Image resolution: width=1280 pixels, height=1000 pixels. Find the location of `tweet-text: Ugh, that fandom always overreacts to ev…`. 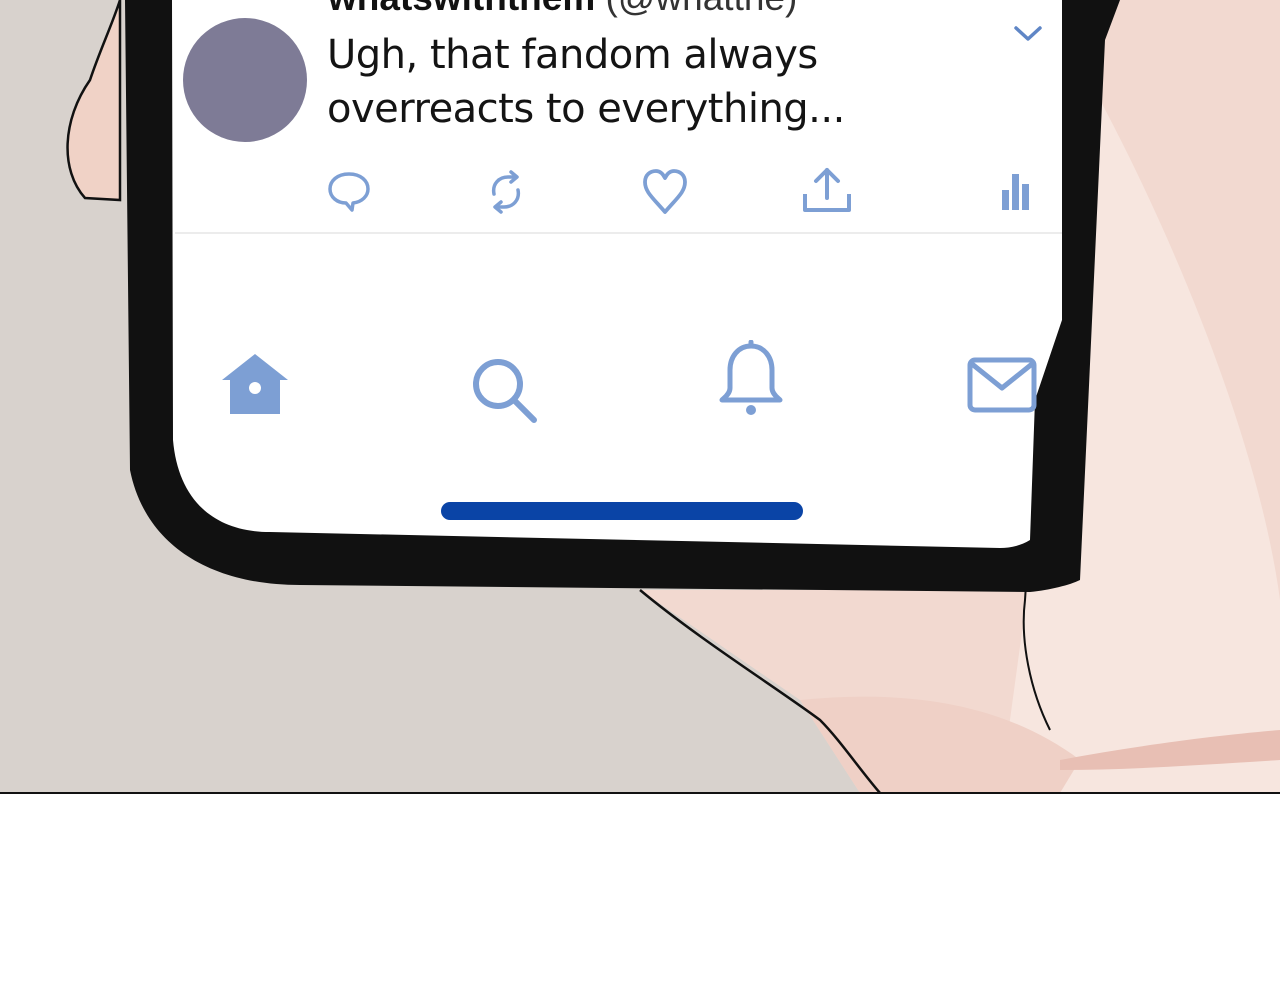

tweet-text: Ugh, that fandom always overreacts to ev… is located at coordinates (586, 82).